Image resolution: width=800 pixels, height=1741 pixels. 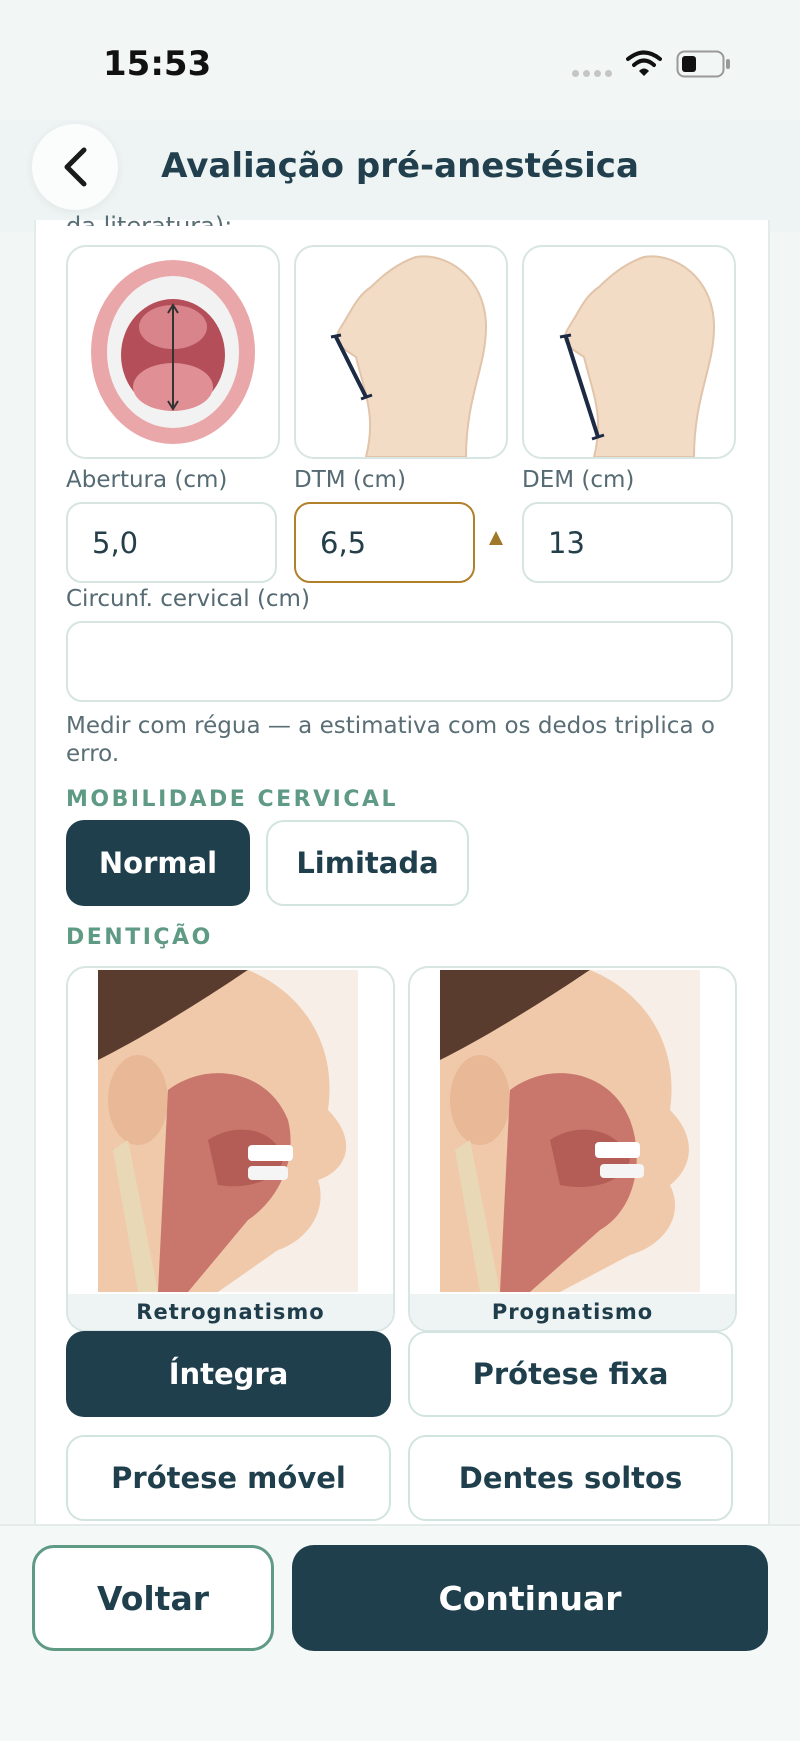 I want to click on dentition-section-title: DENTIÇÃO, so click(x=139, y=937).